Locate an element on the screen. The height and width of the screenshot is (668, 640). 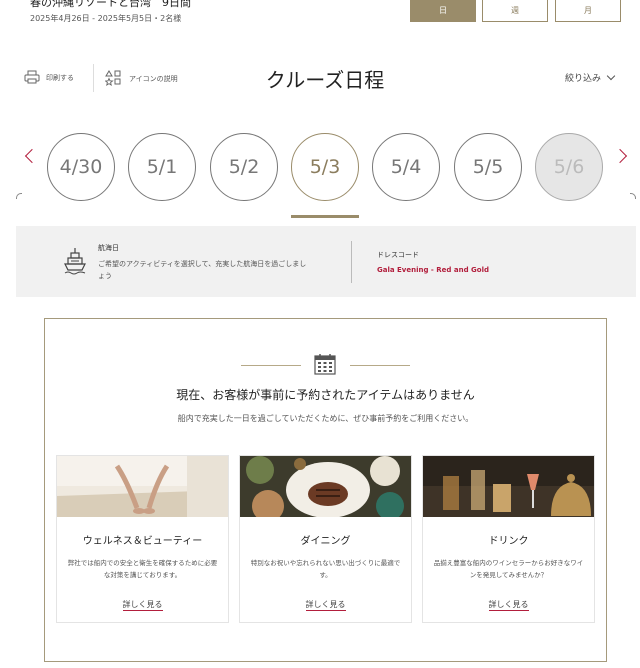
empty-state-title: 現在、お客様が事前に予約されたアイテムはありません is located at coordinates (325, 395).